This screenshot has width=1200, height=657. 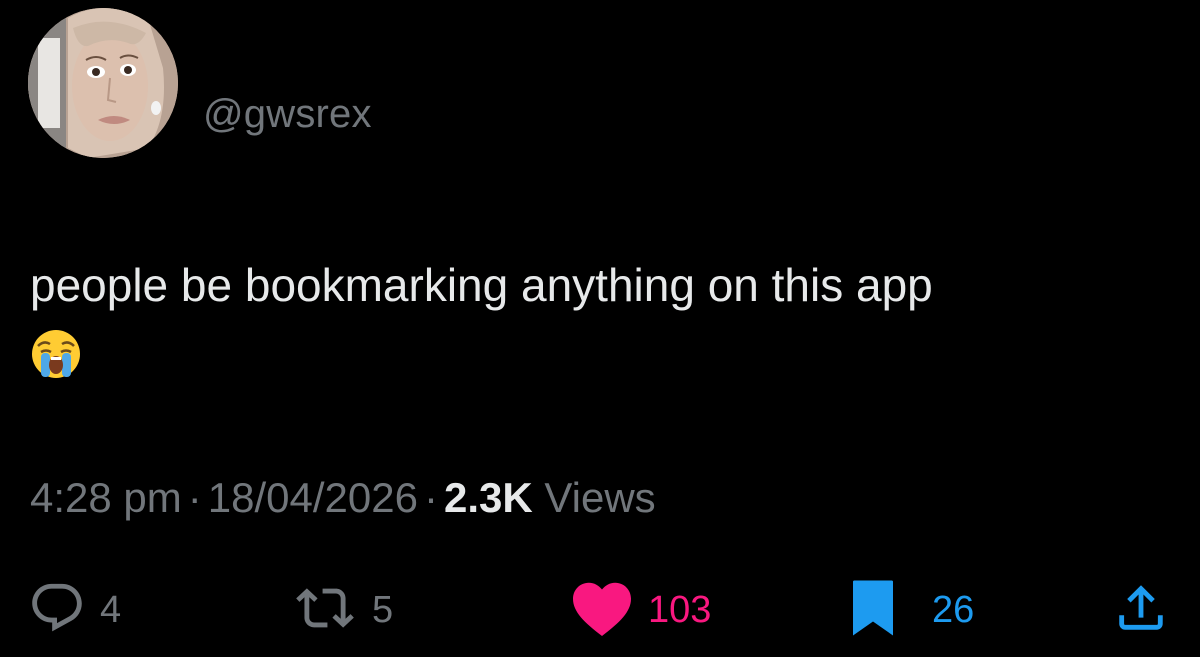 I want to click on share-button, so click(x=1141, y=610).